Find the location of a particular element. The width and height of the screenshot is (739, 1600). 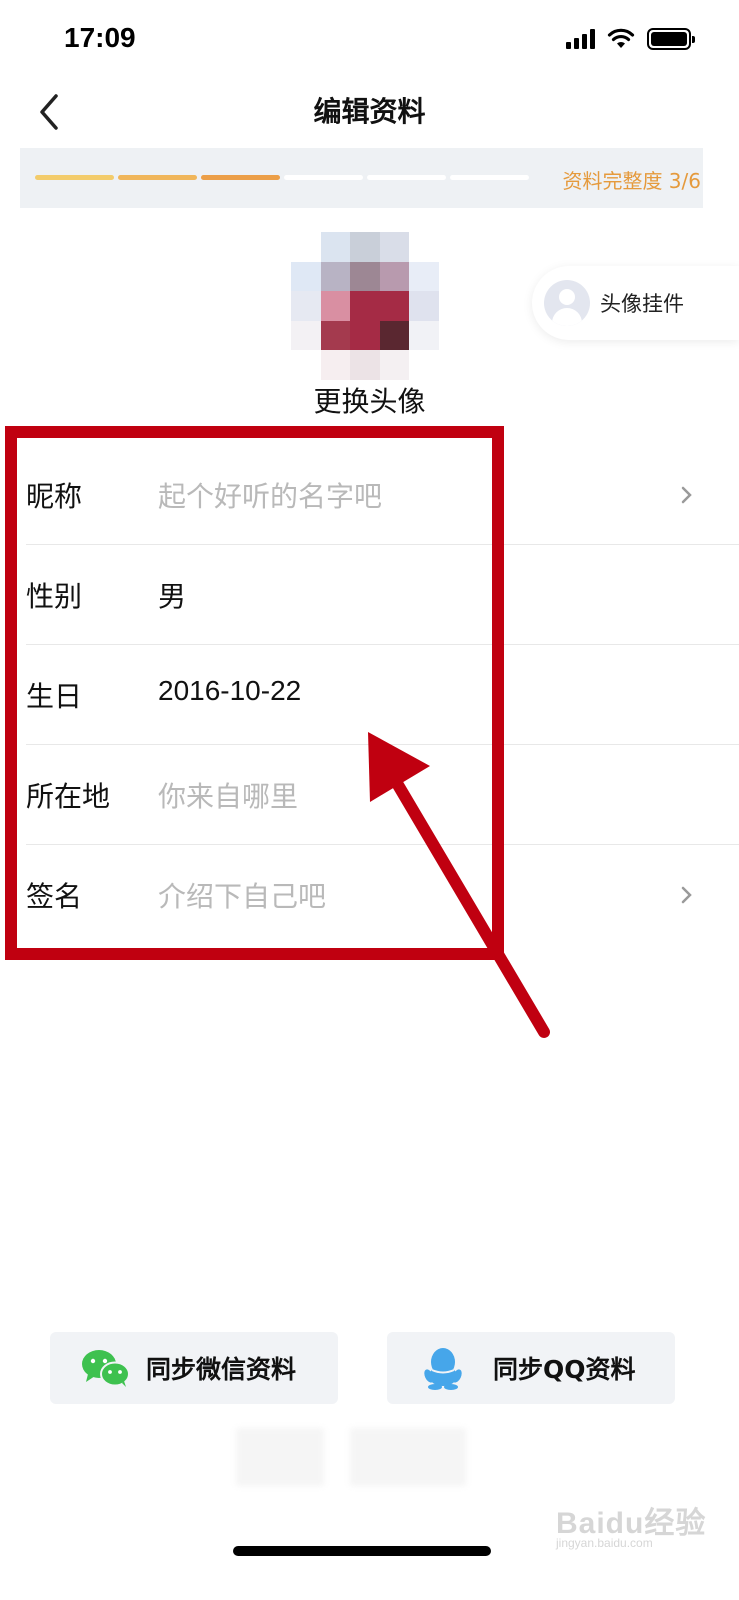

status-icons is located at coordinates (630, 39).